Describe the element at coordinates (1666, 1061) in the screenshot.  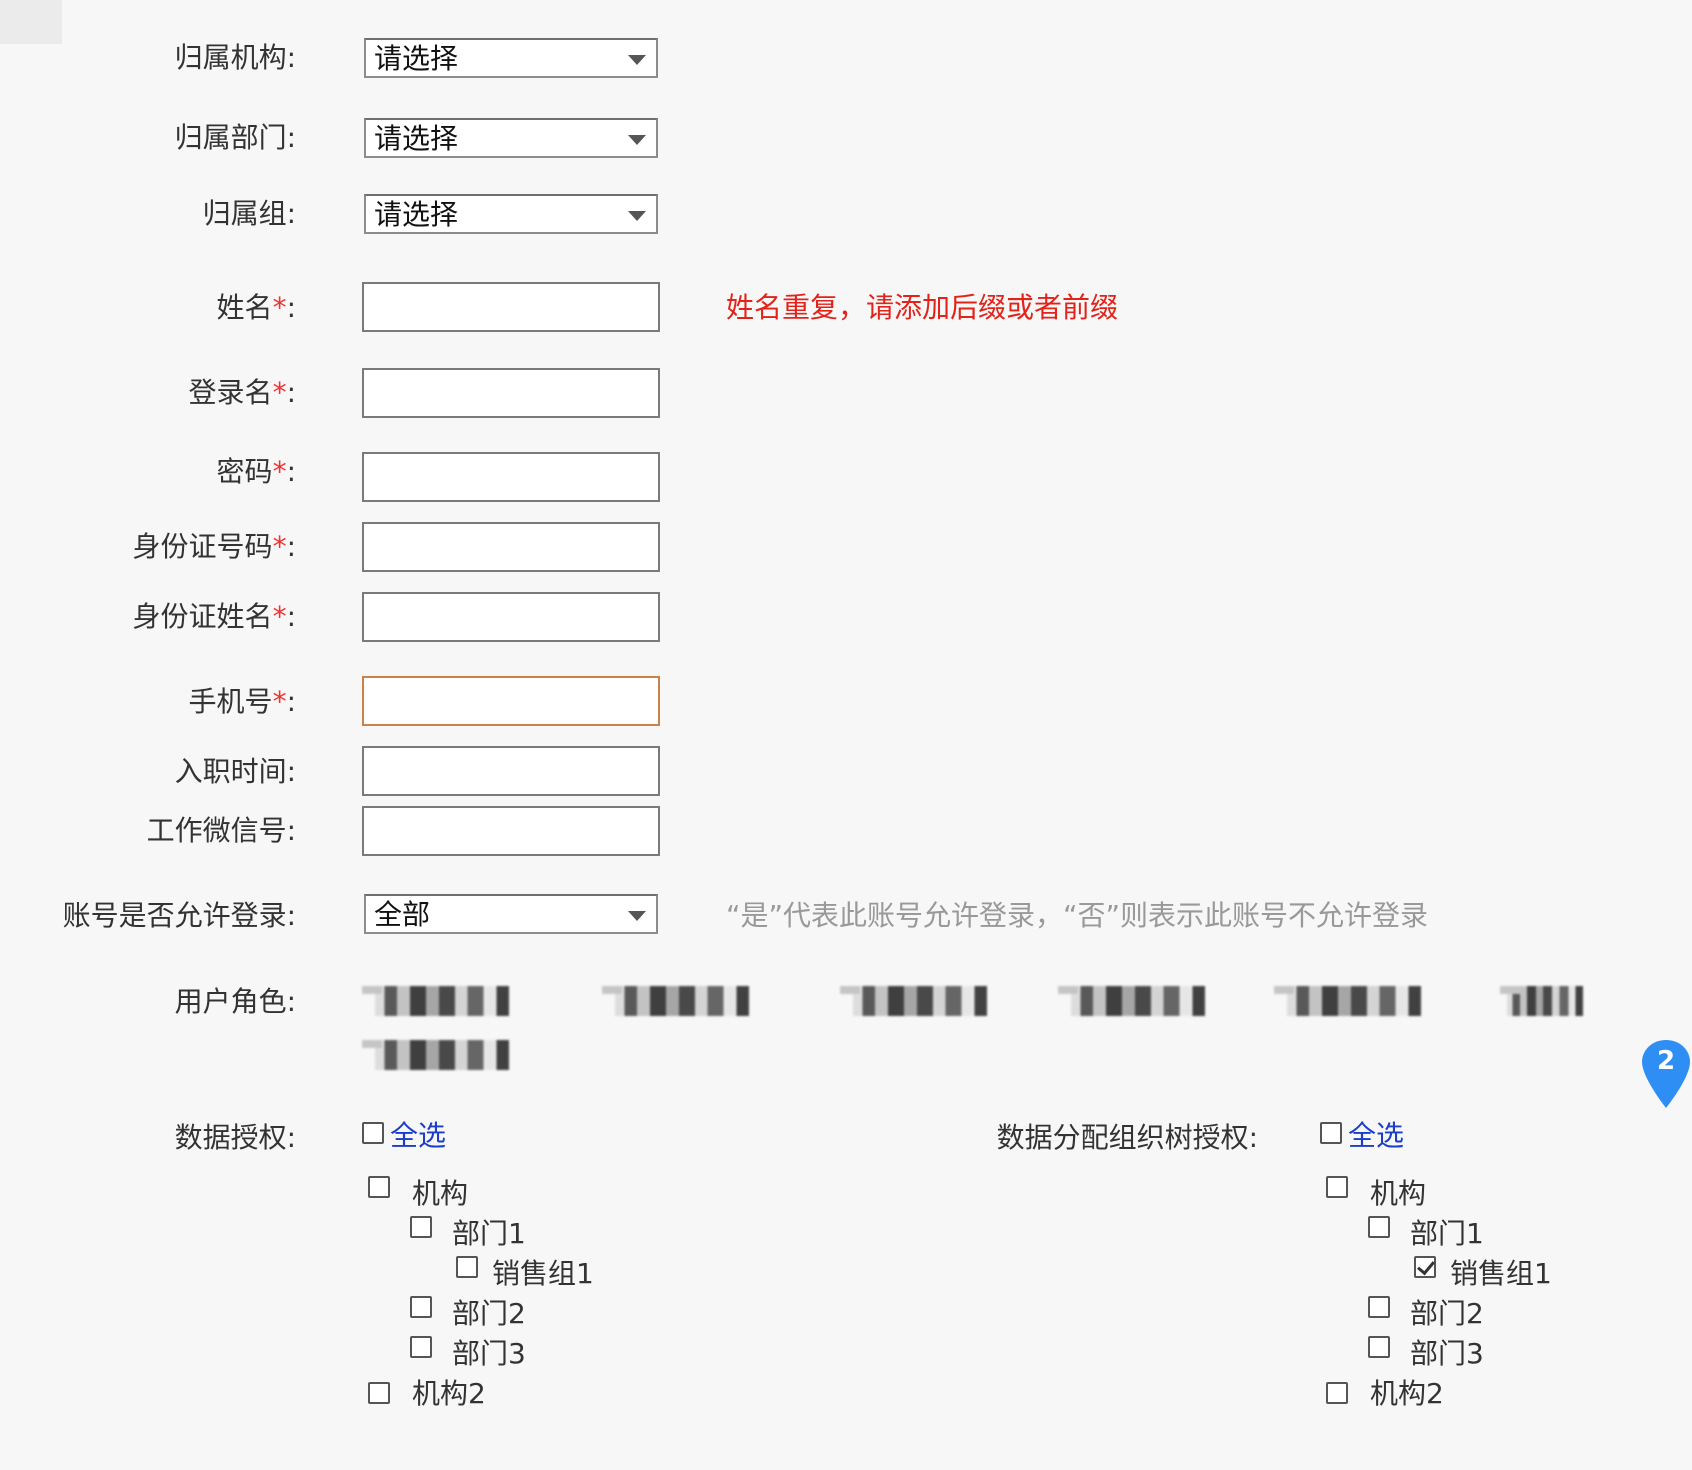
I see `badge-count: 2` at that location.